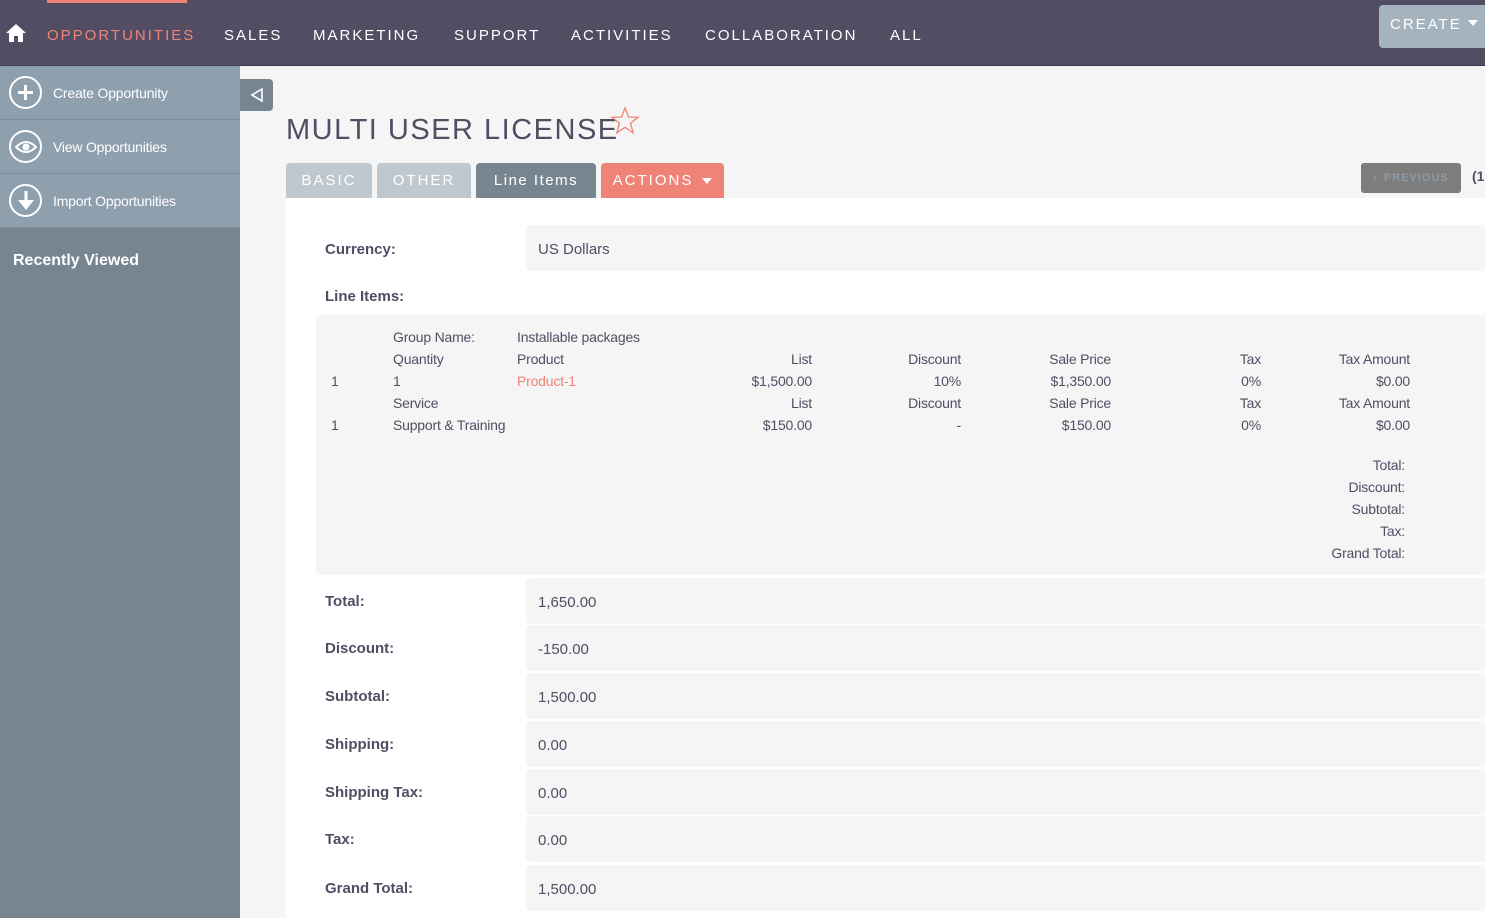 The height and width of the screenshot is (918, 1485). What do you see at coordinates (1388, 465) in the screenshot?
I see `group-total-label: Total:` at bounding box center [1388, 465].